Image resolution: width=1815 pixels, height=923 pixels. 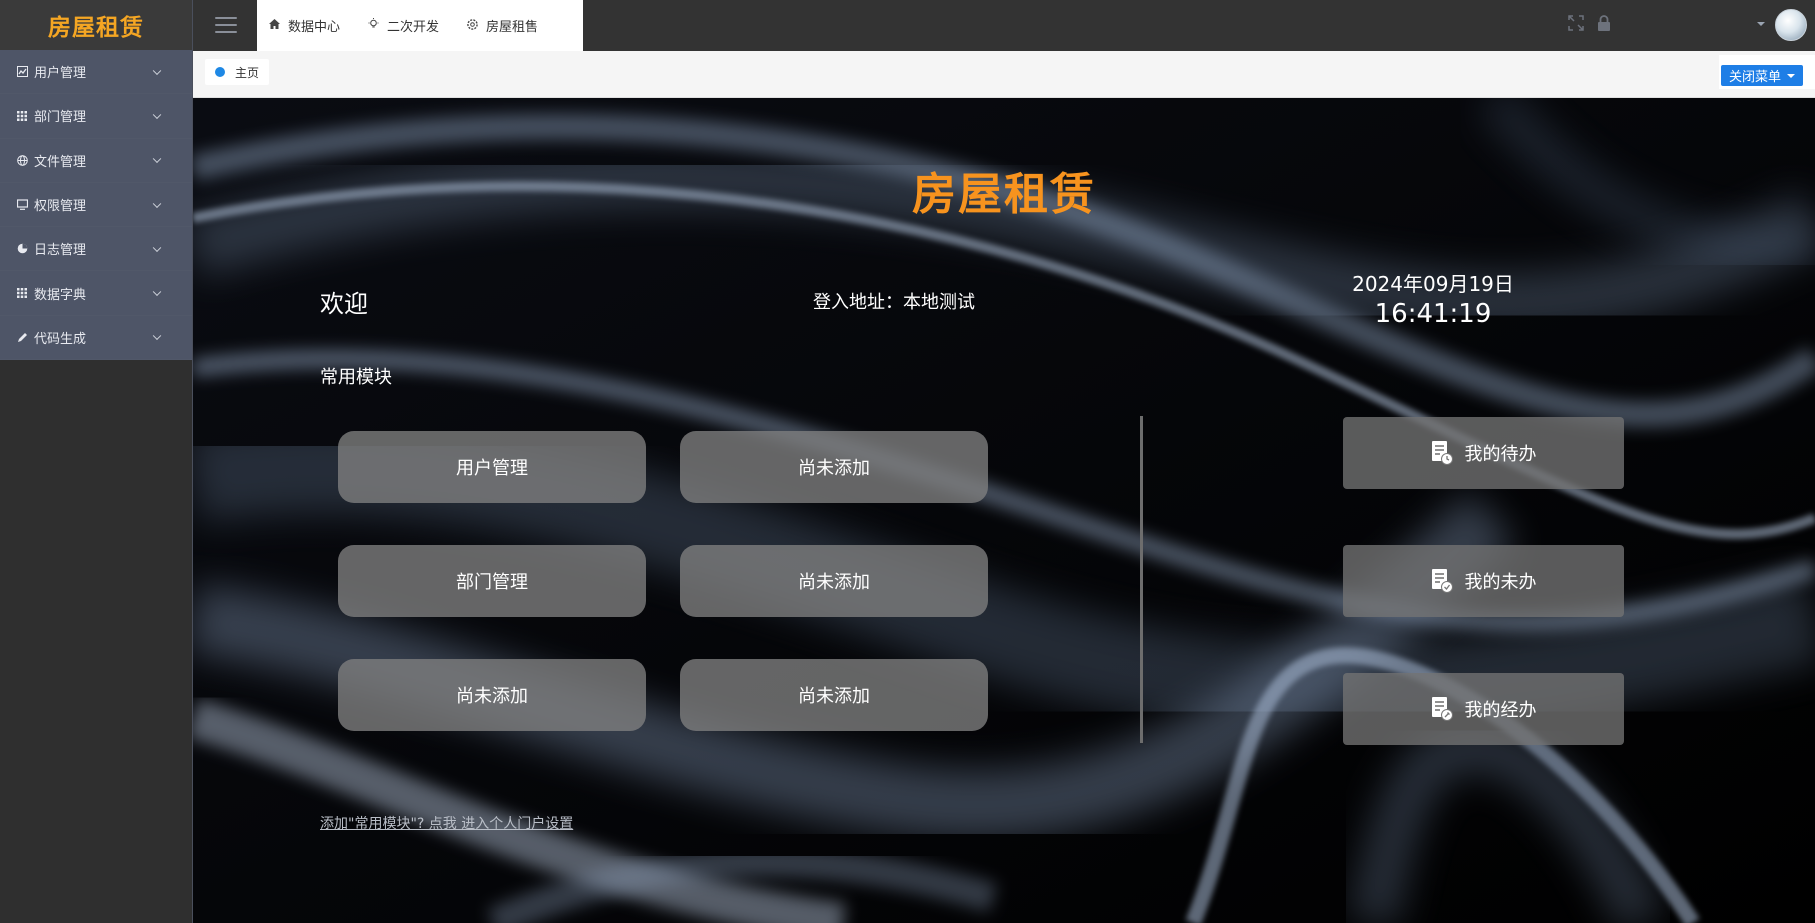 I want to click on common-modules-label: 常用模块, so click(x=356, y=377).